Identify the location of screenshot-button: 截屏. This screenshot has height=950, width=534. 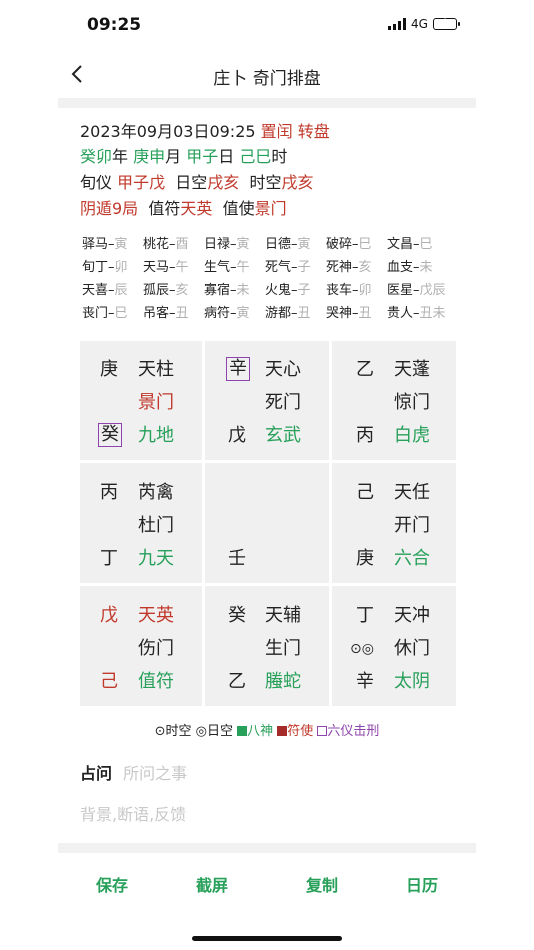
(212, 884).